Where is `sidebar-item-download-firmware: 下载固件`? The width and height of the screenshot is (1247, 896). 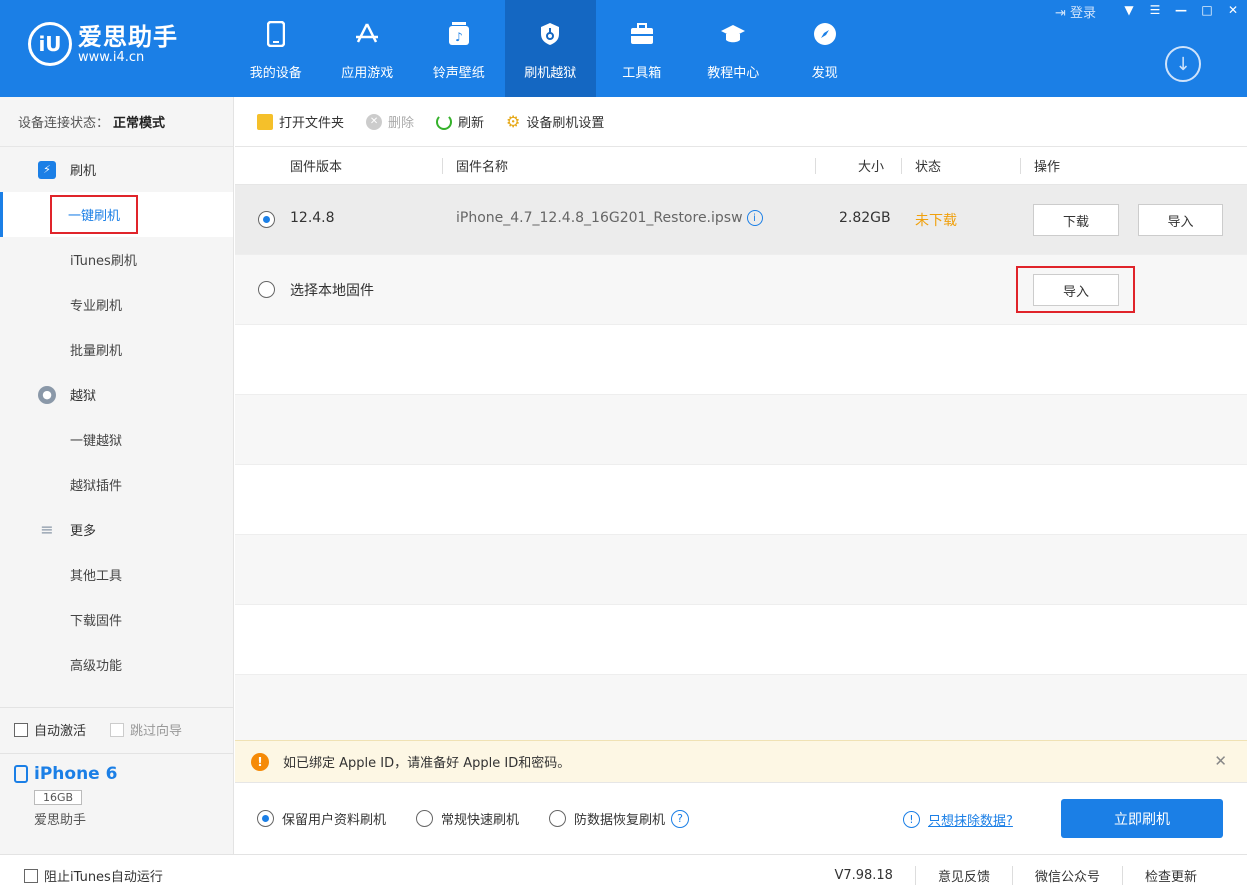 sidebar-item-download-firmware: 下载固件 is located at coordinates (116, 619).